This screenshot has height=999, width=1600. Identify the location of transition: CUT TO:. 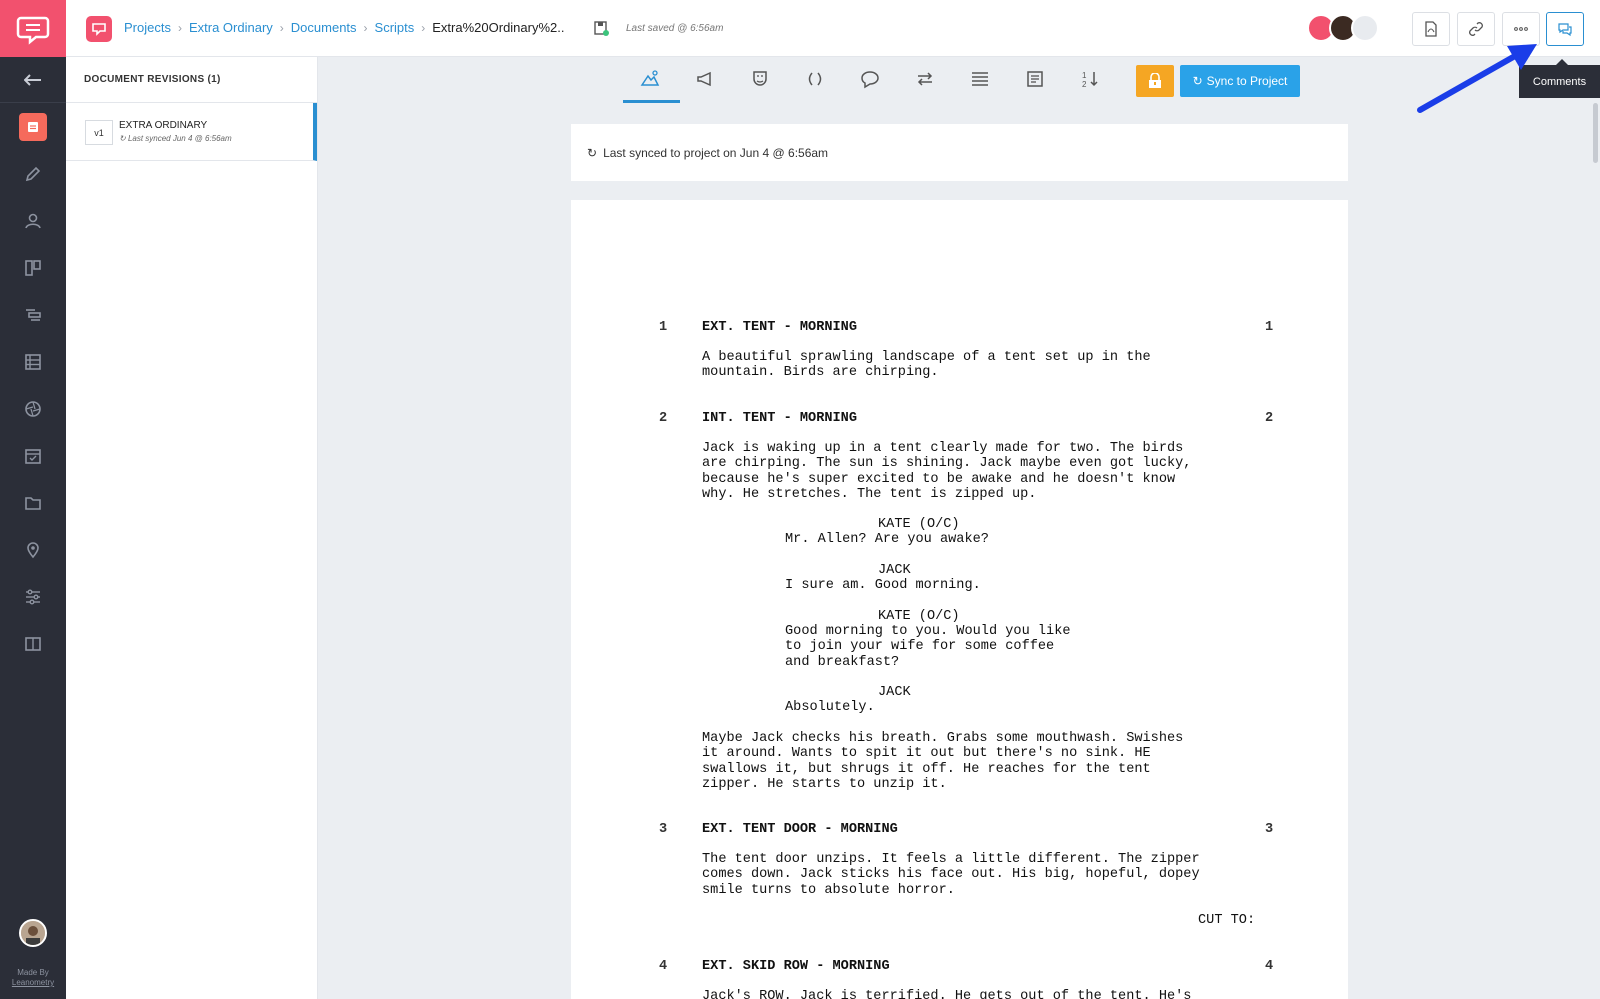
(1226, 920).